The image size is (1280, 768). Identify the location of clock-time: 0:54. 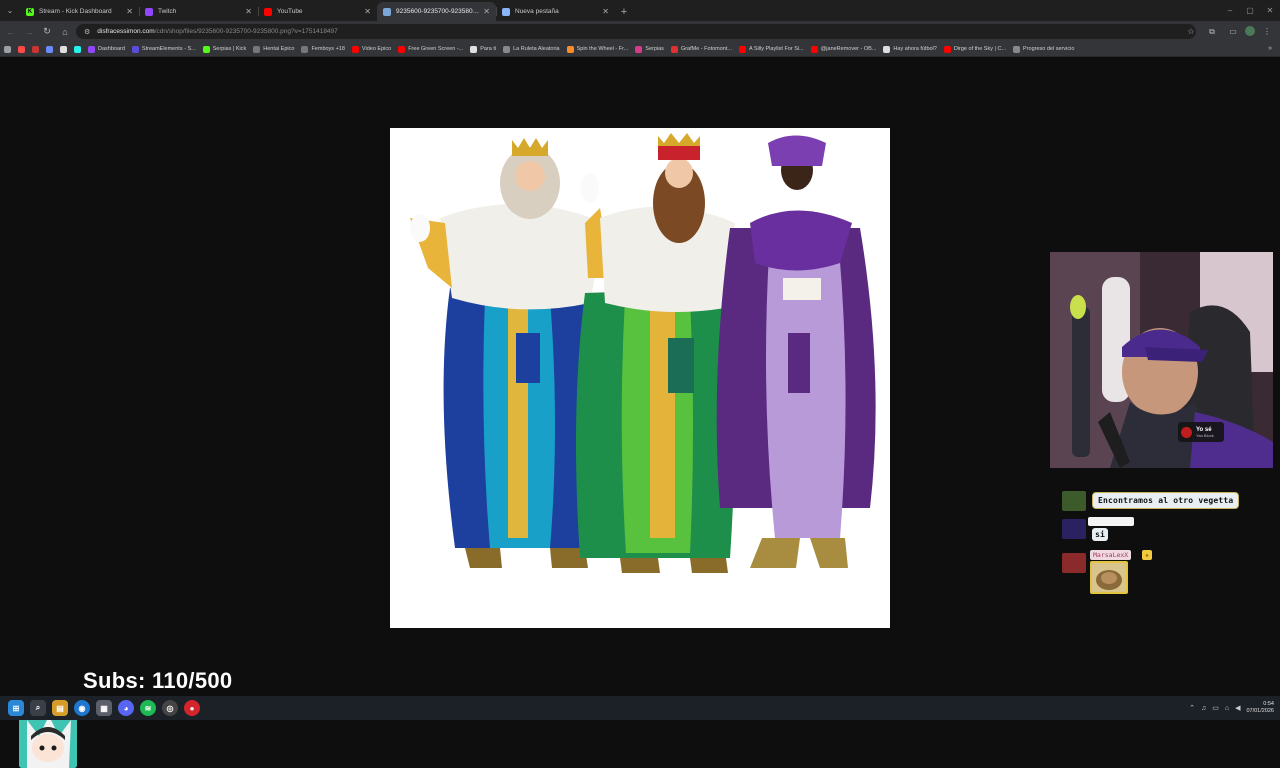
(1268, 704).